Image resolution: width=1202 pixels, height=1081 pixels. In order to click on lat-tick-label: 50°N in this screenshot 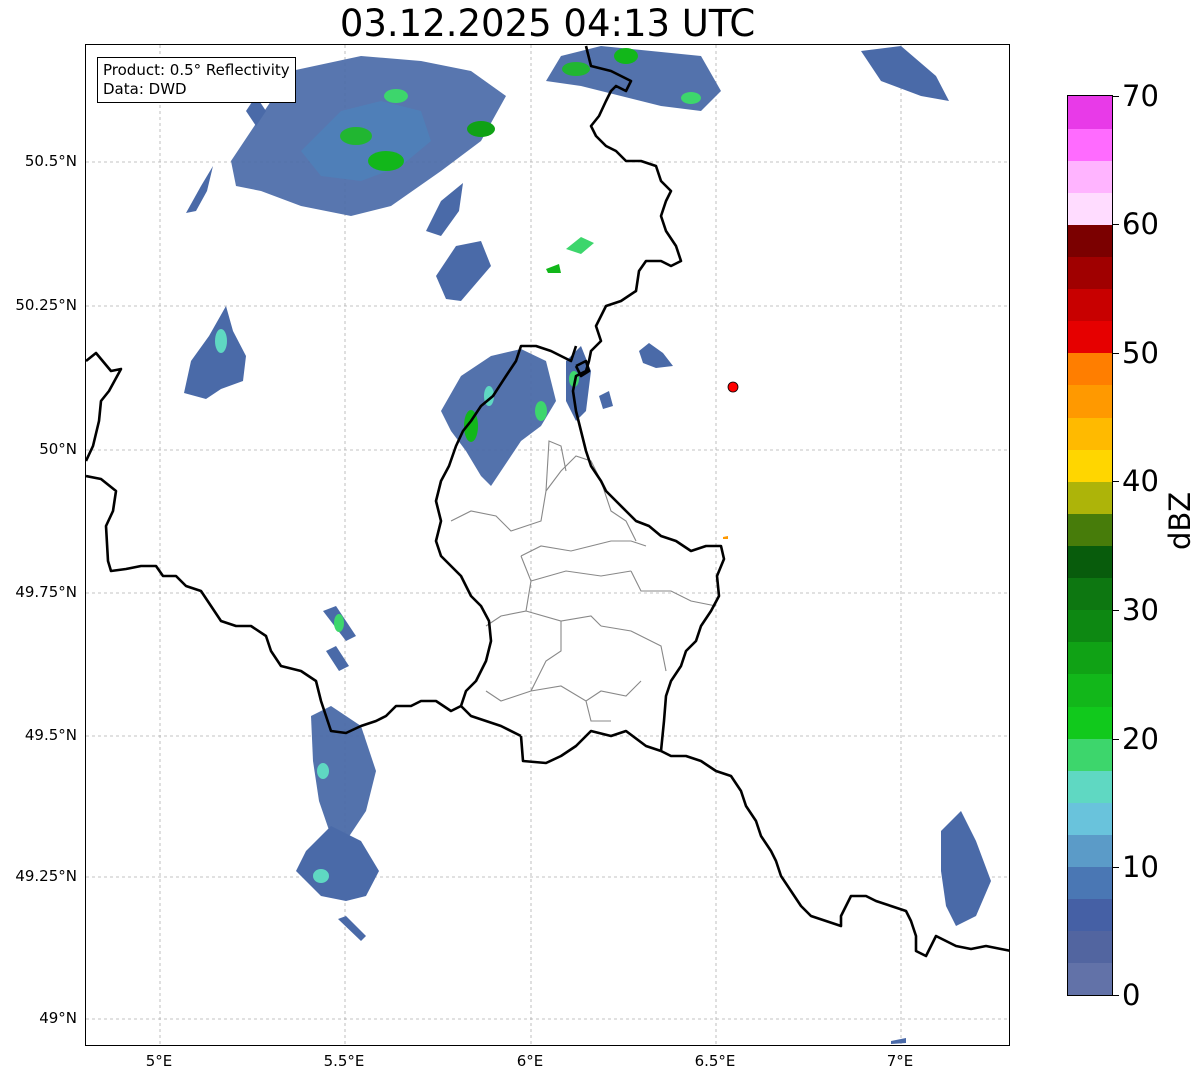, I will do `click(58, 449)`.